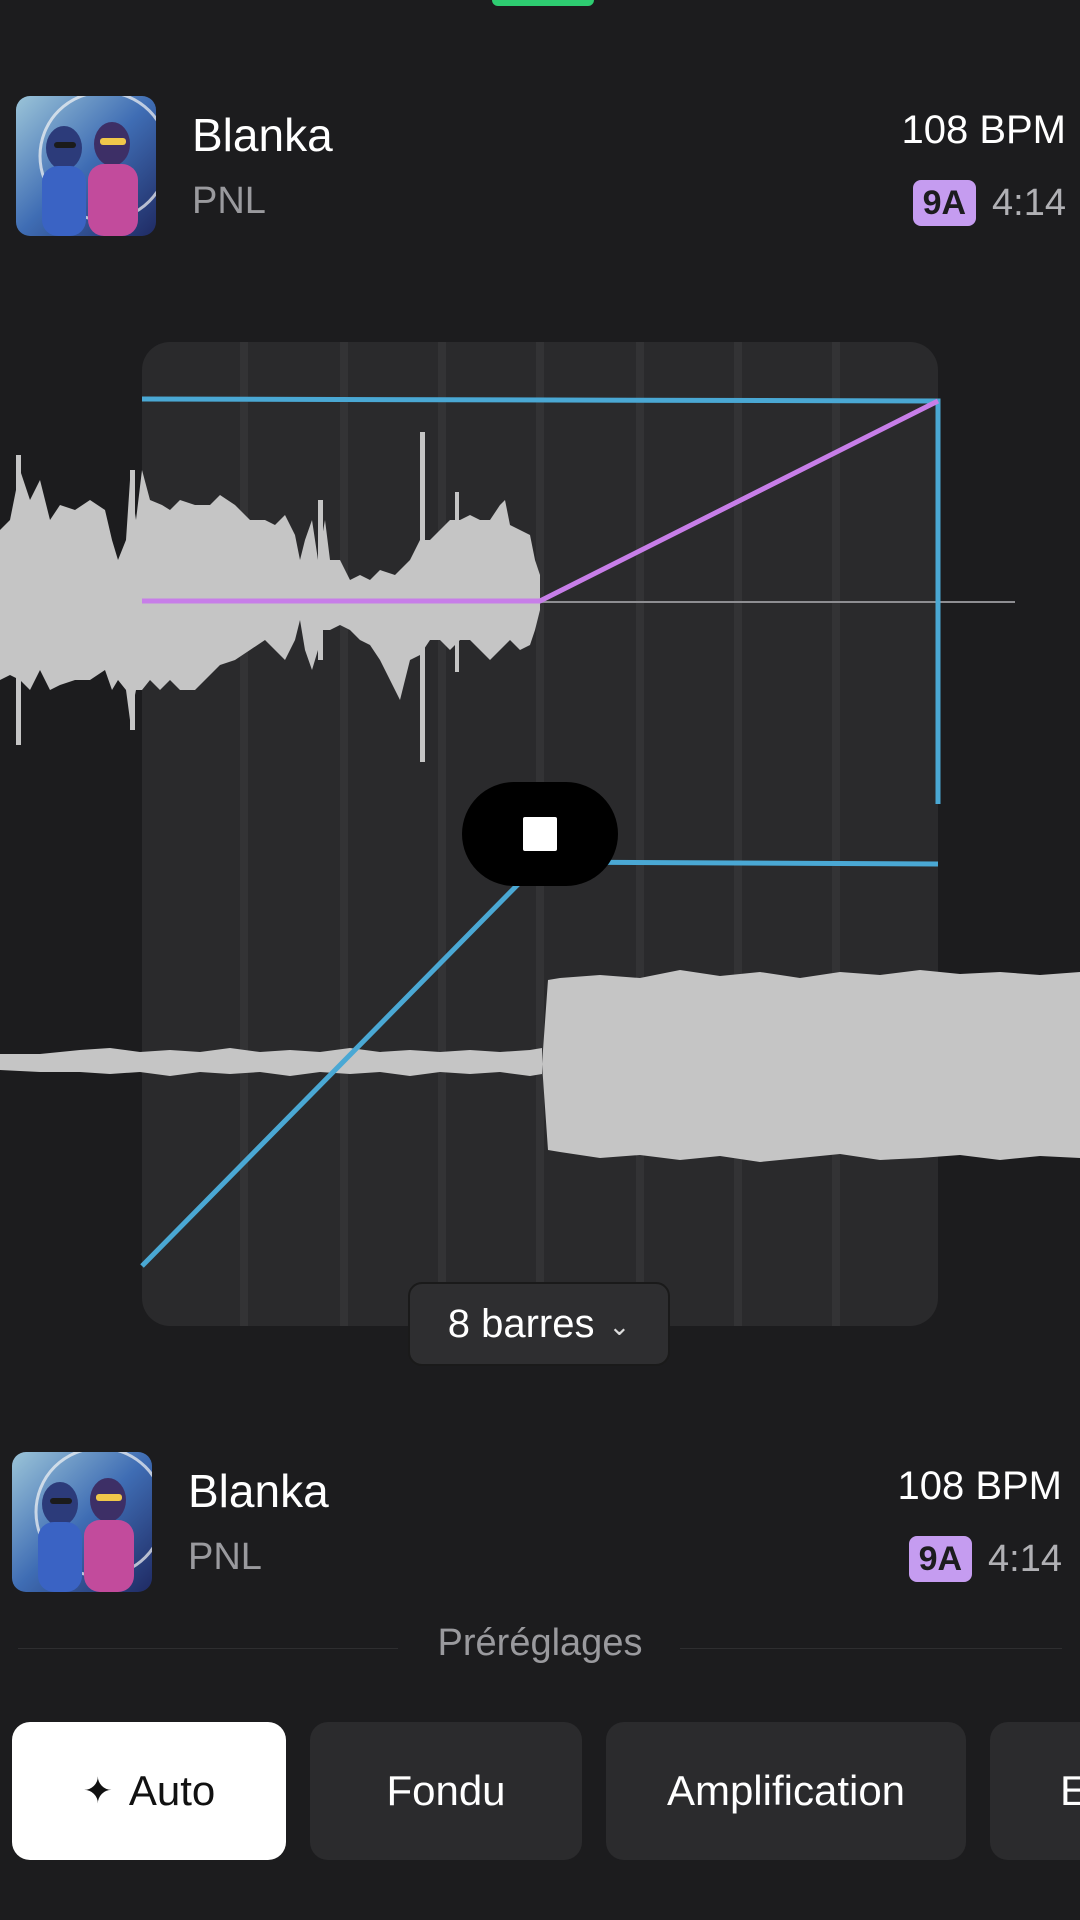 This screenshot has height=1920, width=1080. I want to click on preset-auto-button: ✦ Auto, so click(149, 1791).